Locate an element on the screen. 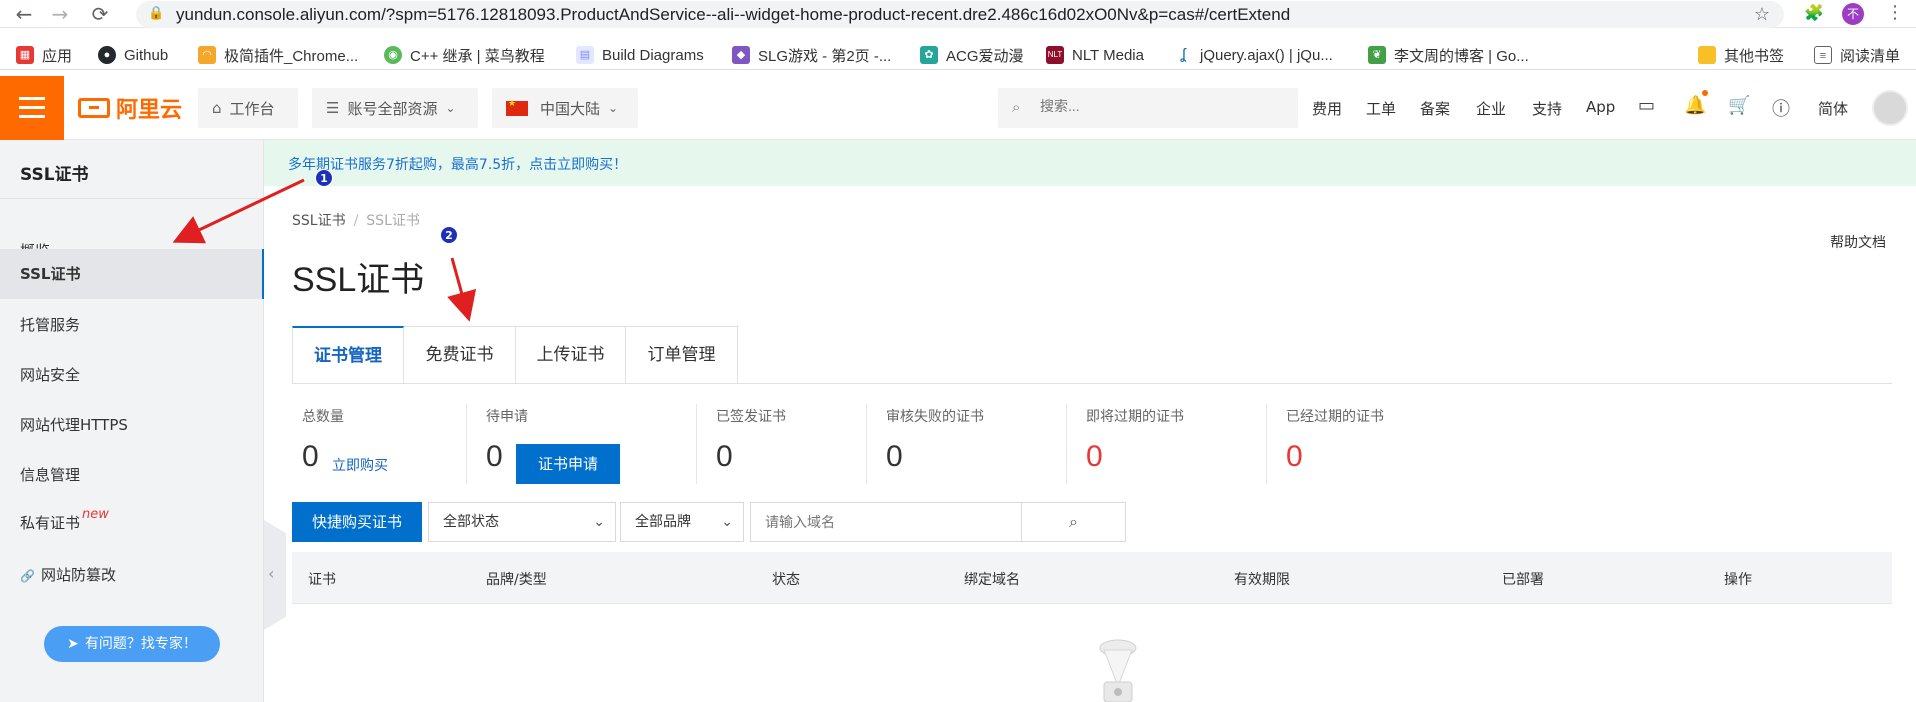 This screenshot has width=1916, height=702. annotation-badge-1: 1 is located at coordinates (324, 178).